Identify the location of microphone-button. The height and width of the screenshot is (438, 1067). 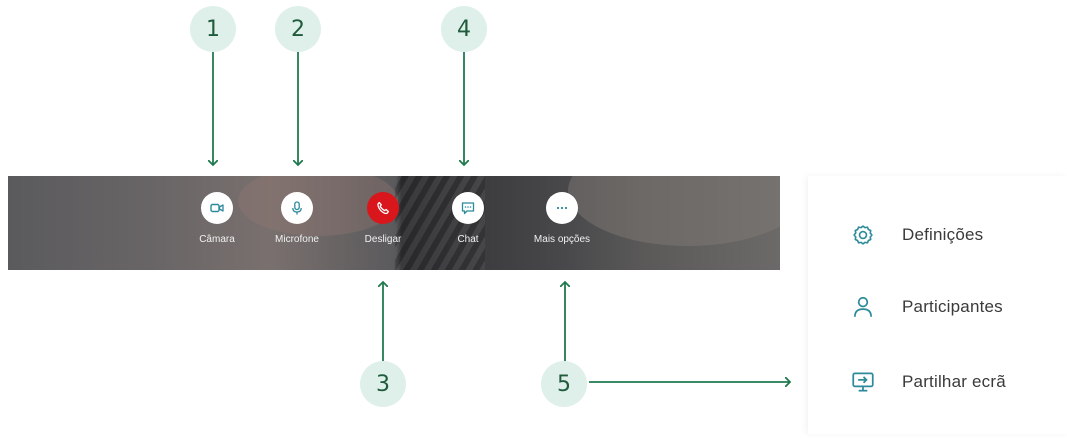
(297, 208).